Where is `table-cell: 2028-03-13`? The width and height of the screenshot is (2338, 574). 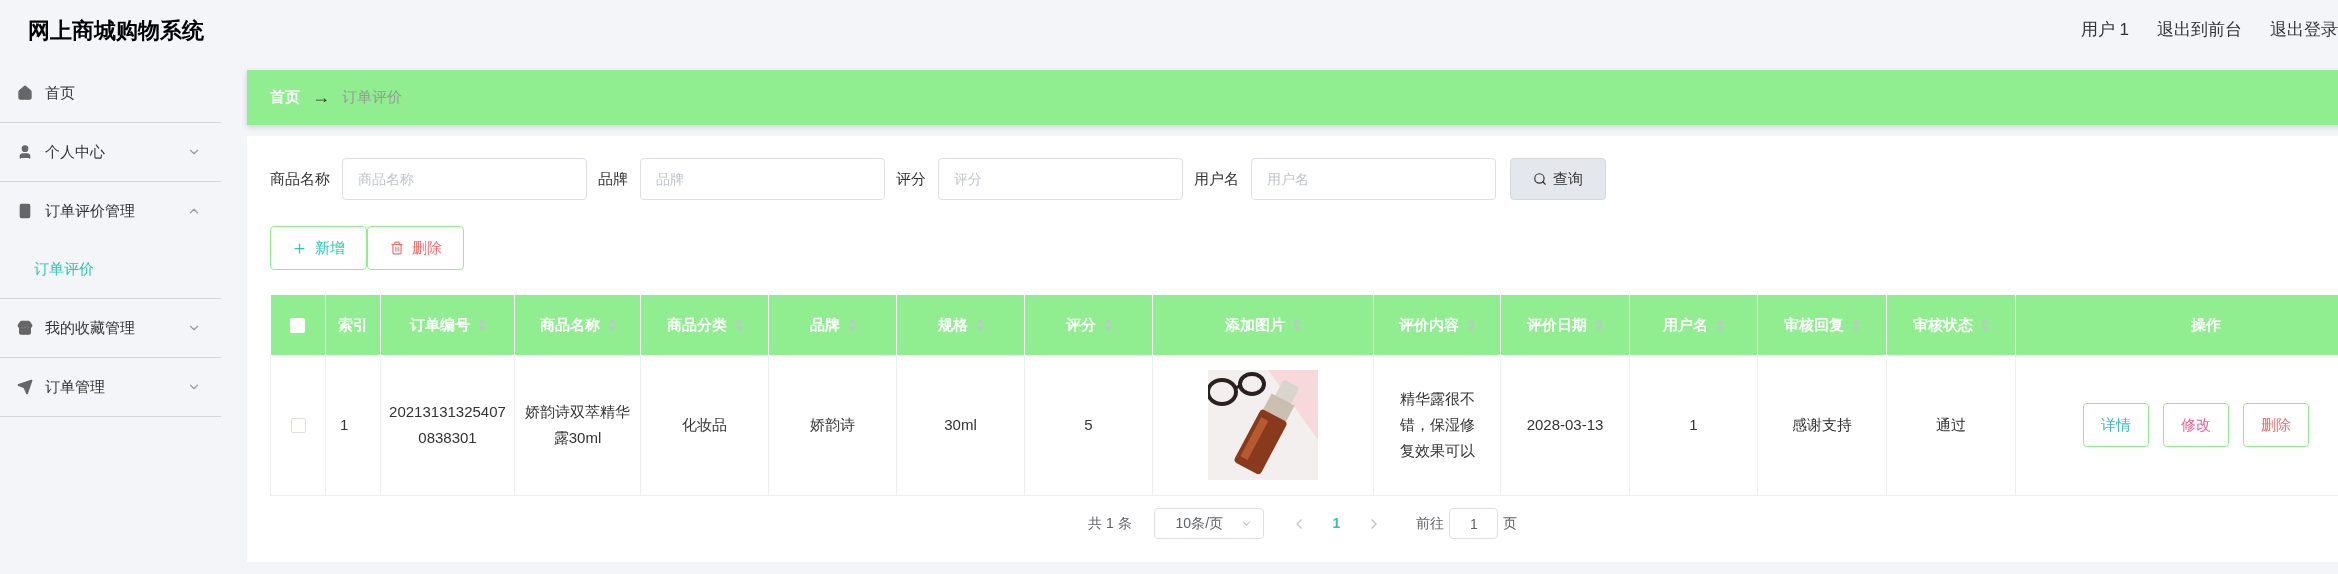 table-cell: 2028-03-13 is located at coordinates (1565, 424).